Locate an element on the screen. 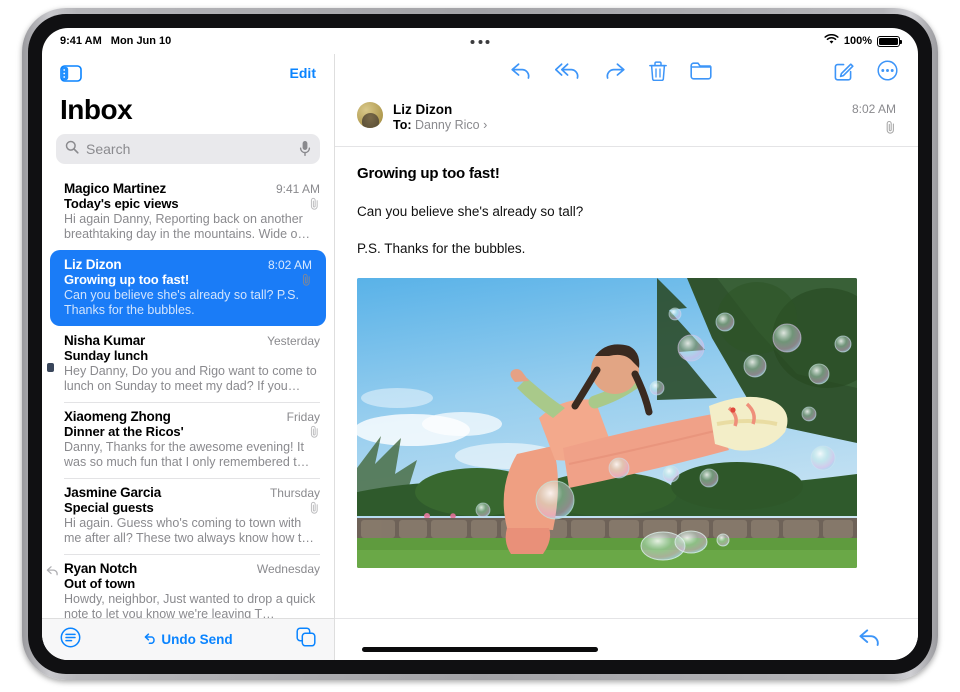 Image resolution: width=960 pixels, height=692 pixels. detail-bottom-bar is located at coordinates (626, 639).